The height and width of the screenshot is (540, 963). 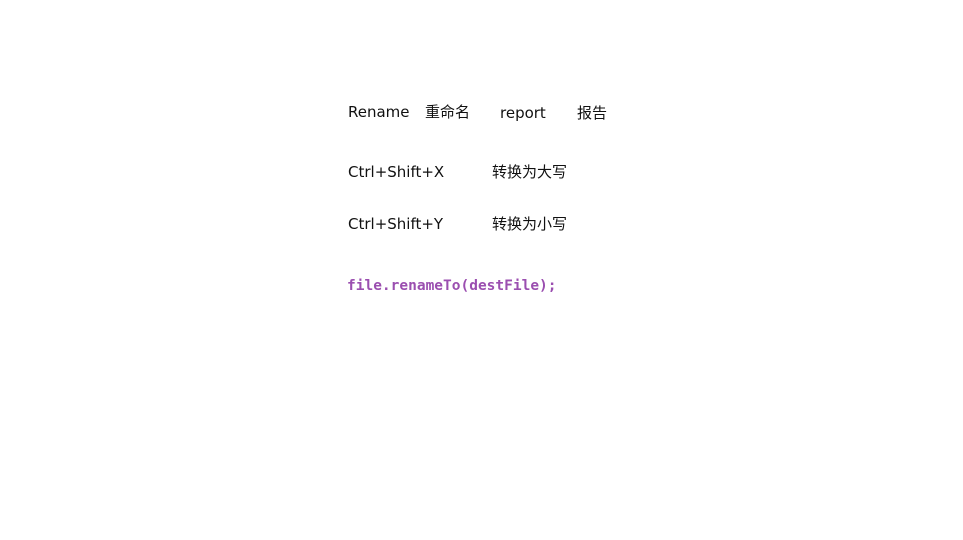 I want to click on vocab-word-rename-translation: 重命名, so click(x=448, y=112).